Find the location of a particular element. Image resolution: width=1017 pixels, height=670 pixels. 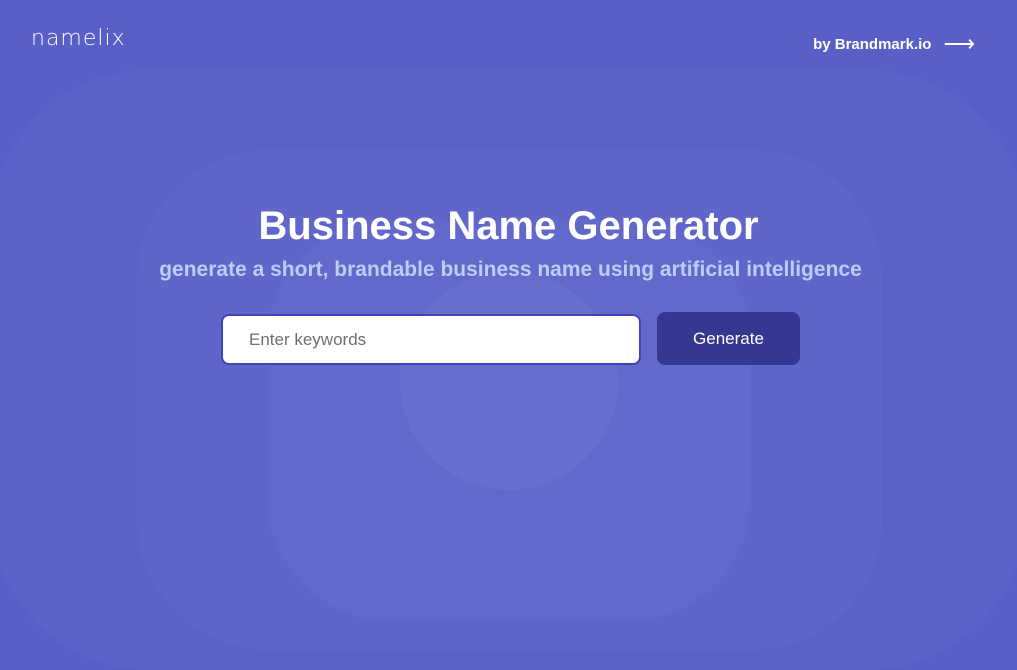

generate-button: Generate is located at coordinates (728, 338).